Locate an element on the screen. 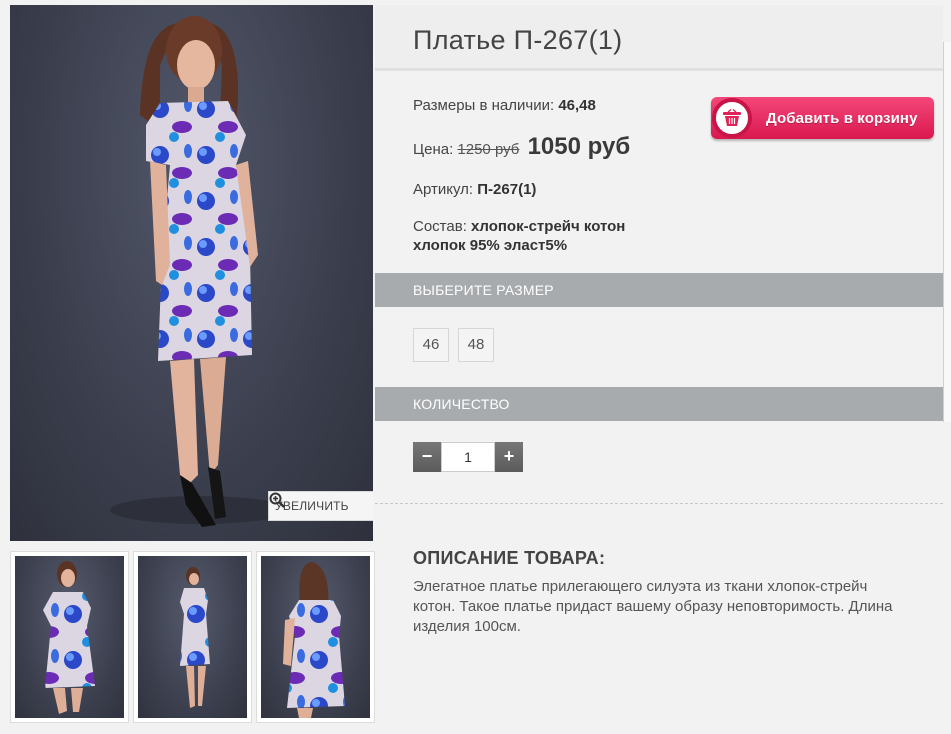 Image resolution: width=951 pixels, height=734 pixels. quantity-input is located at coordinates (468, 457).